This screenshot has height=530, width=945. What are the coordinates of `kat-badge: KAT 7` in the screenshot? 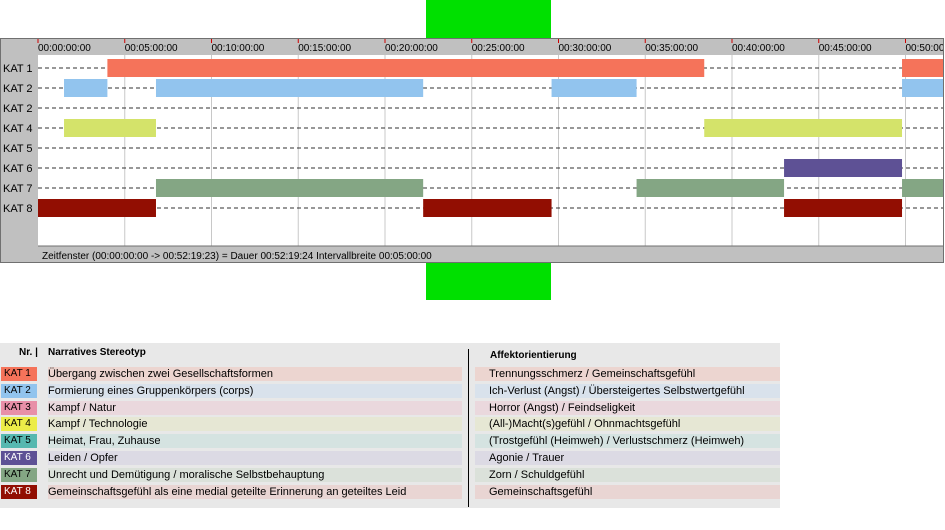 It's located at (19, 474).